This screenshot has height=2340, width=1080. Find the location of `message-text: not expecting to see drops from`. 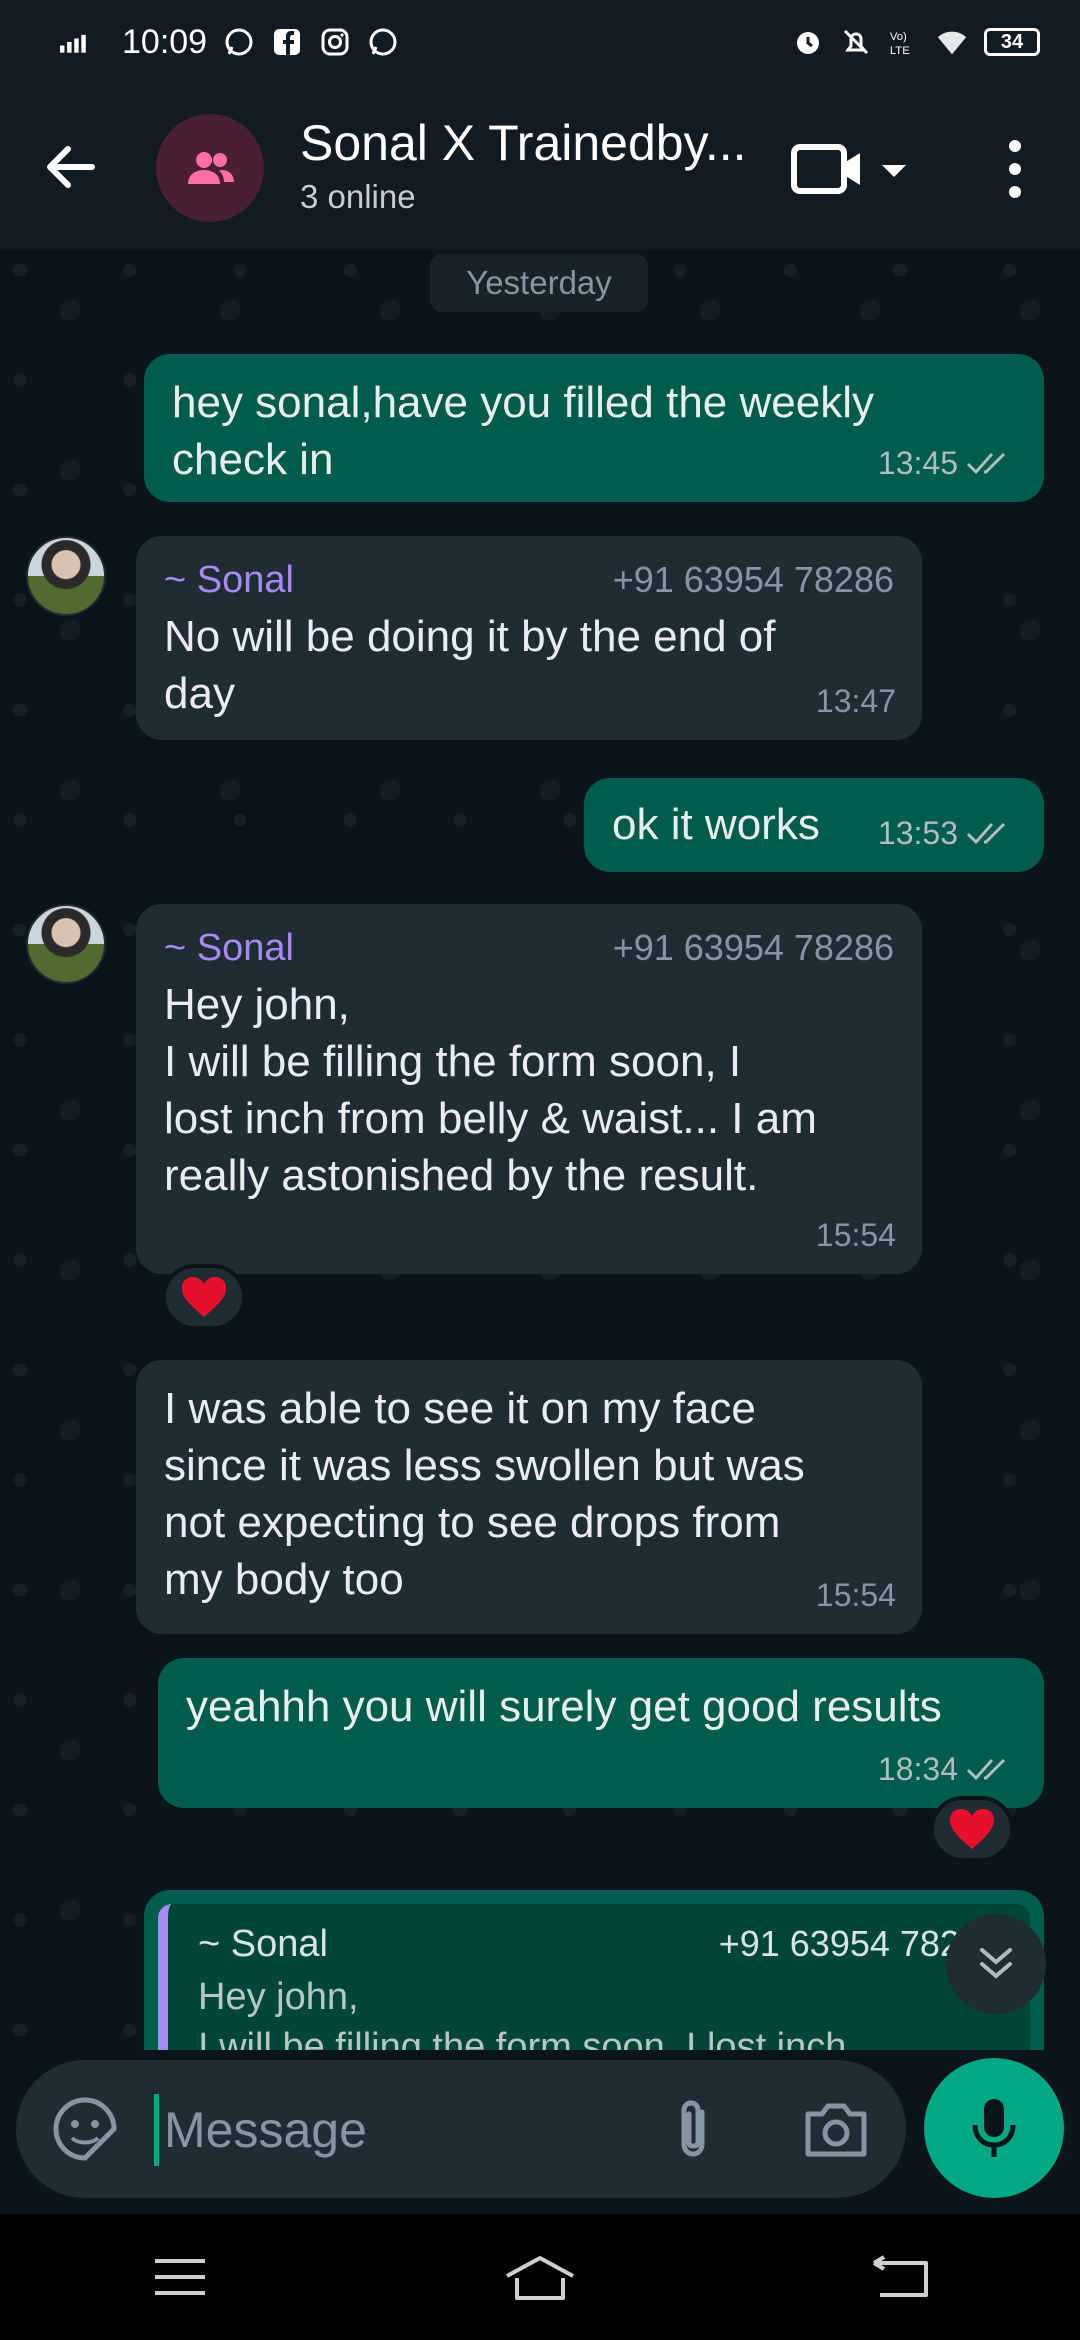

message-text: not expecting to see drops from is located at coordinates (472, 1522).